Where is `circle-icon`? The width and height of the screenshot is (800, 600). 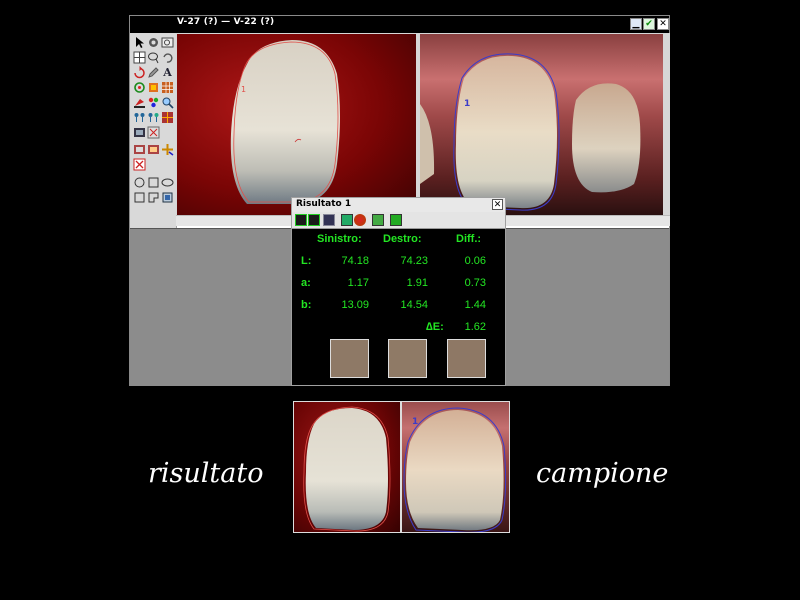
circle-icon is located at coordinates (139, 182).